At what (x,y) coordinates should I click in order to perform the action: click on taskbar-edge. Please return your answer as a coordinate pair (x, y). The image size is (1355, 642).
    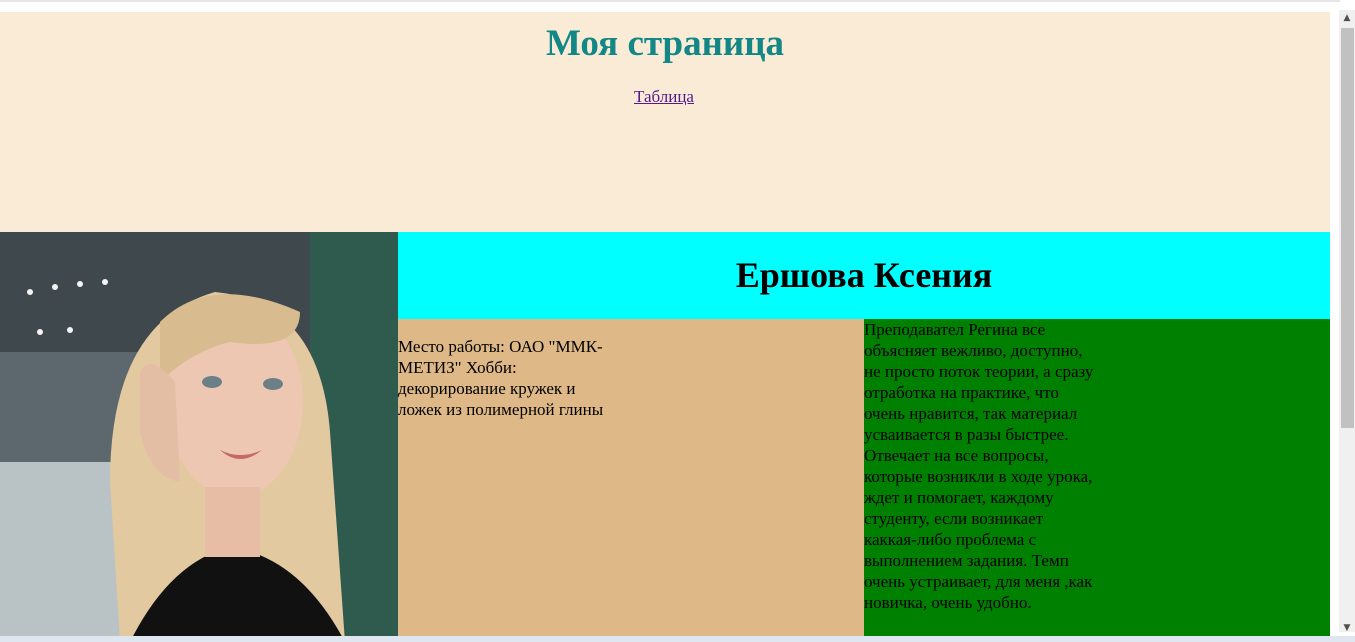
    Looking at the image, I should click on (677, 639).